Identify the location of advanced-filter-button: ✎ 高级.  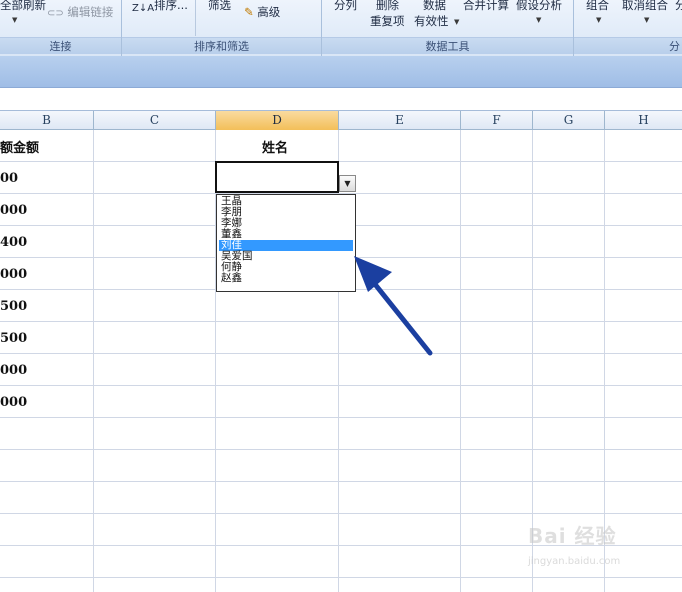
(262, 12).